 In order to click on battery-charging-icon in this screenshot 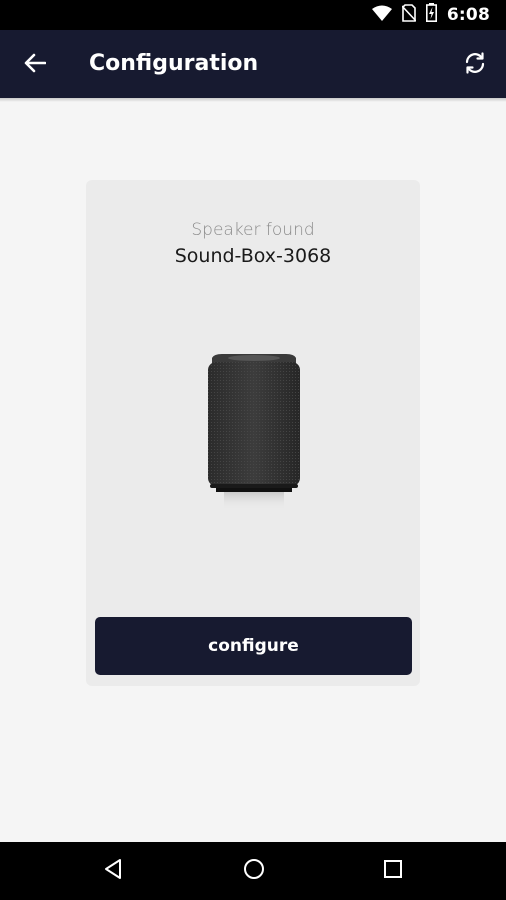, I will do `click(431, 15)`.